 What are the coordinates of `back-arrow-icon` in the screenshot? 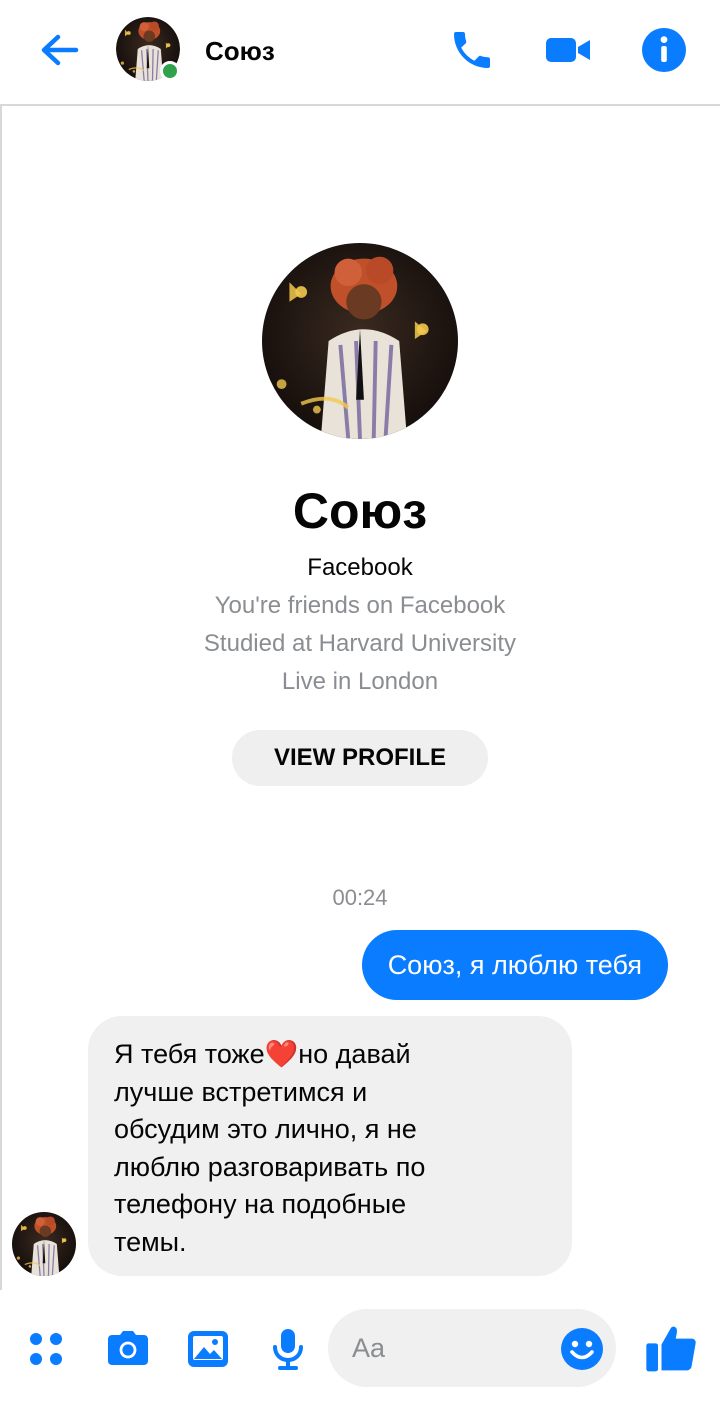 It's located at (60, 50).